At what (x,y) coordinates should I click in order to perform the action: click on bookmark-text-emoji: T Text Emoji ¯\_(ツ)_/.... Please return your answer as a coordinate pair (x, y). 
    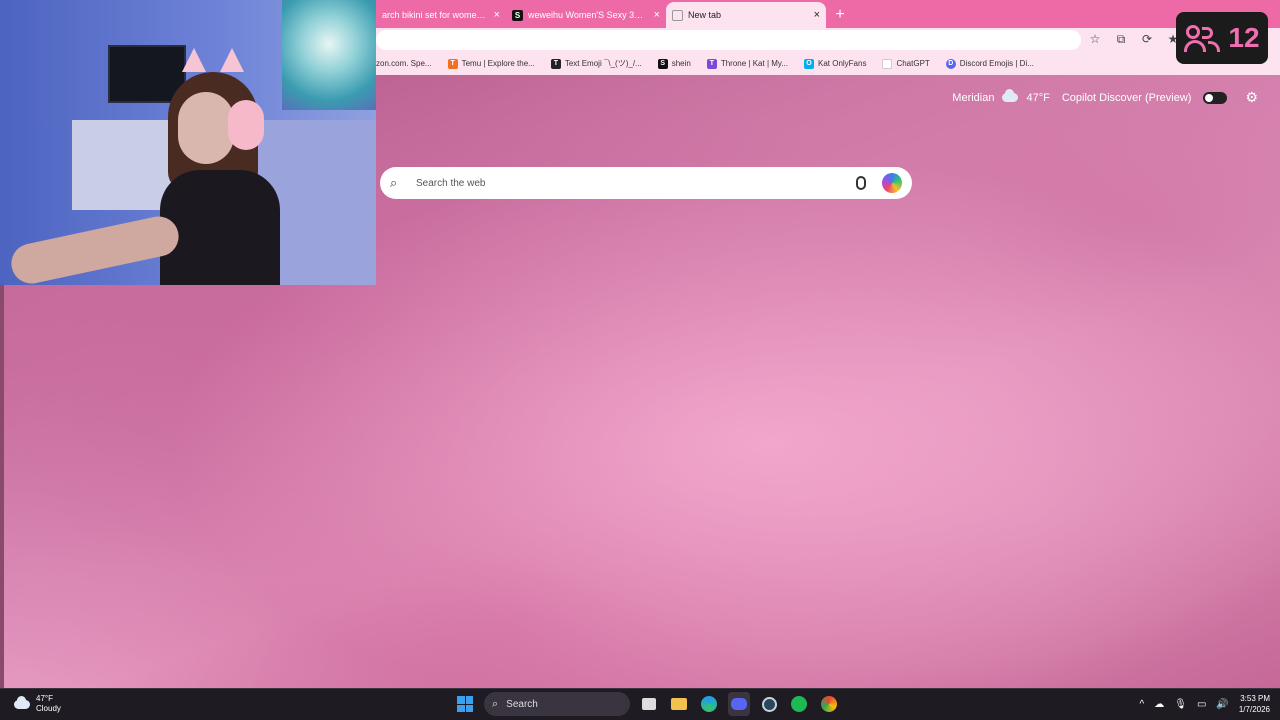
    Looking at the image, I should click on (596, 63).